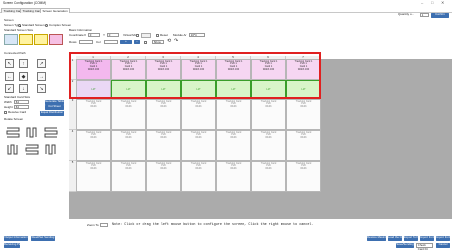 This screenshot has width=452, height=252. Describe the element at coordinates (13, 132) in the screenshot. I see `shape-zigzag-1-icon` at that location.